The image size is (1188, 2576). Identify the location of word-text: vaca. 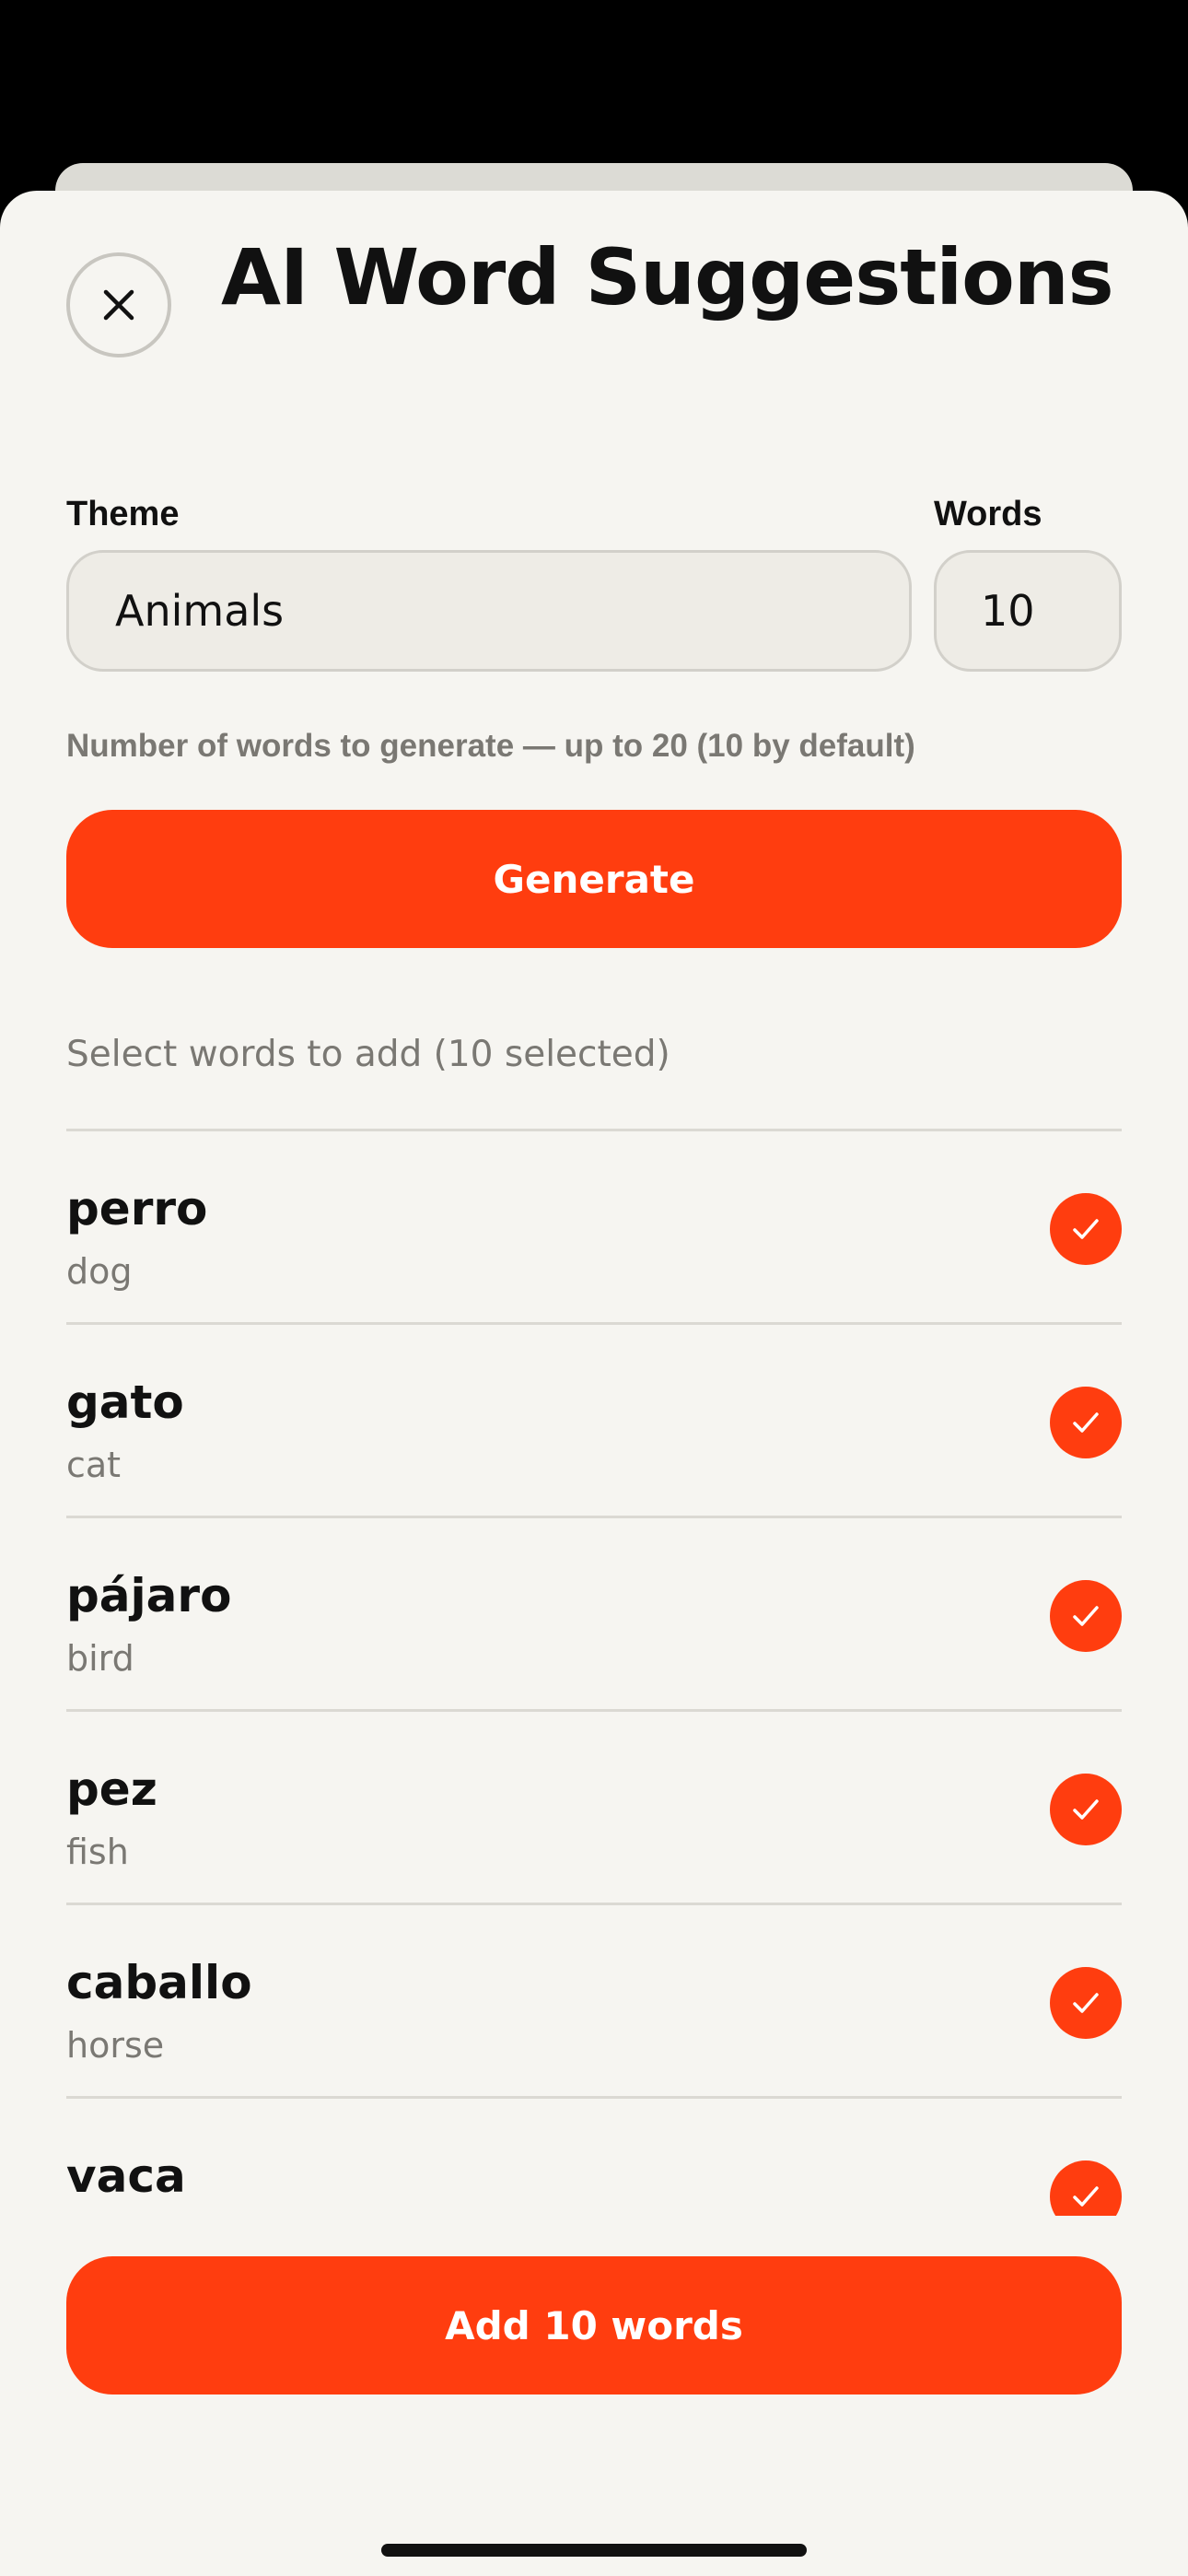
(126, 2176).